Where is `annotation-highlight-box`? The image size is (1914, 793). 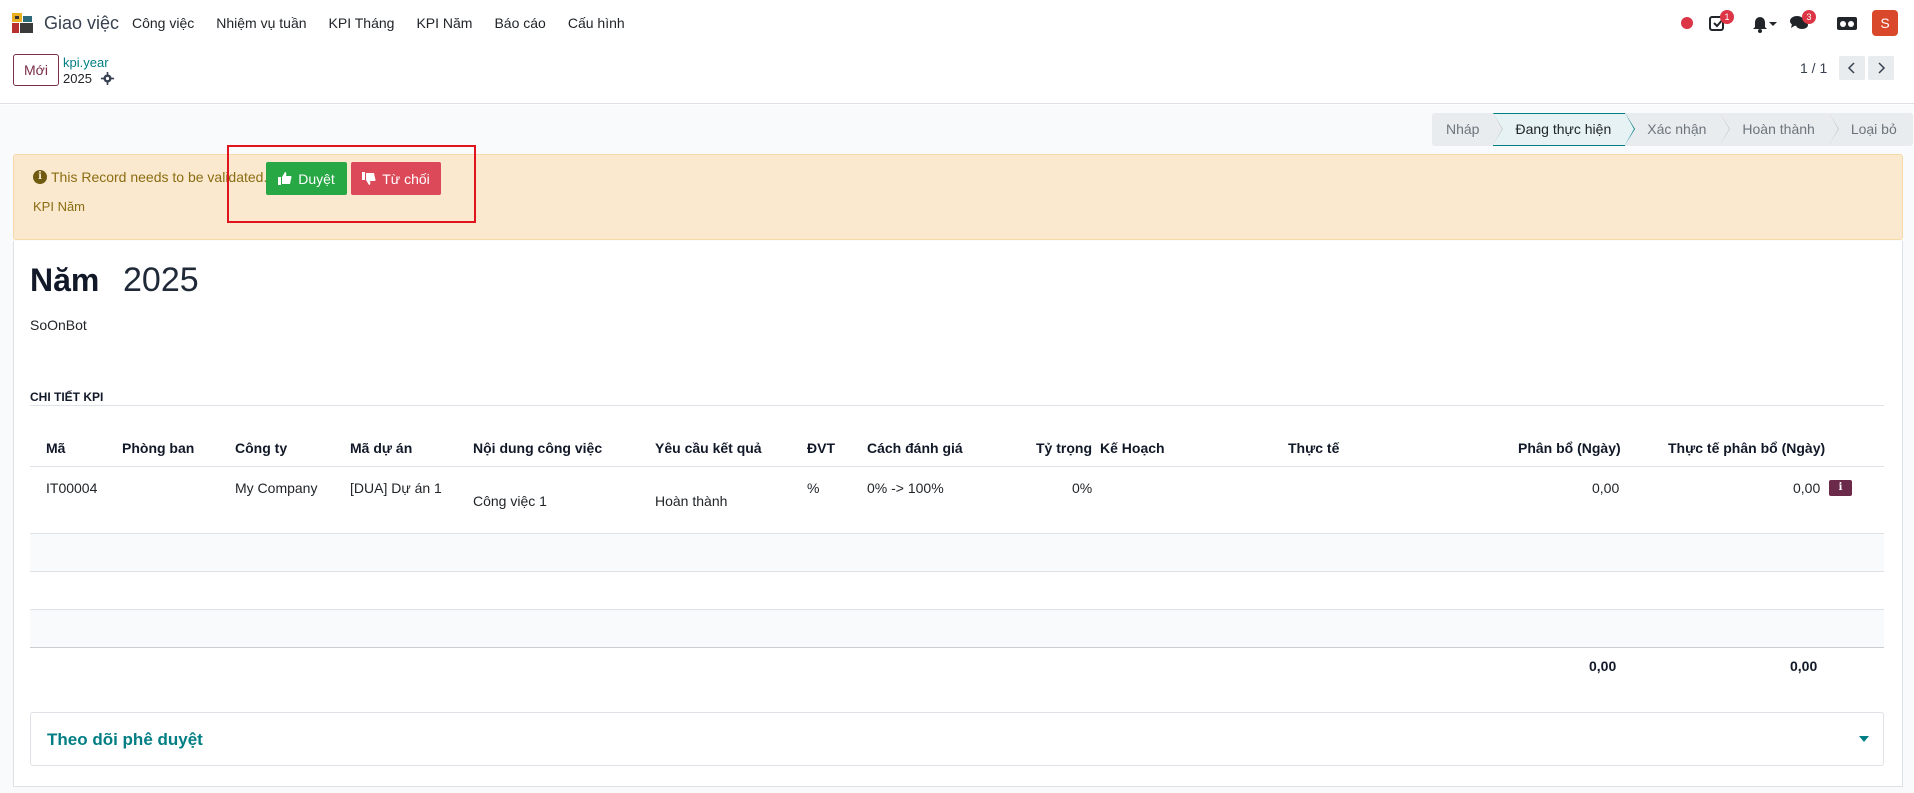
annotation-highlight-box is located at coordinates (351, 184).